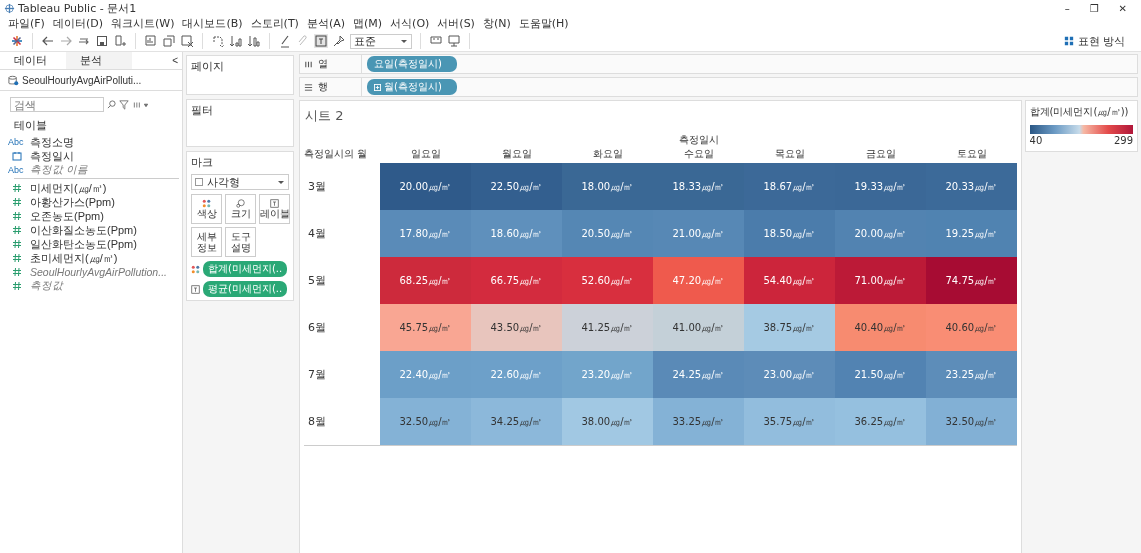  Describe the element at coordinates (48, 41) in the screenshot. I see `back-arrow-icon` at that location.